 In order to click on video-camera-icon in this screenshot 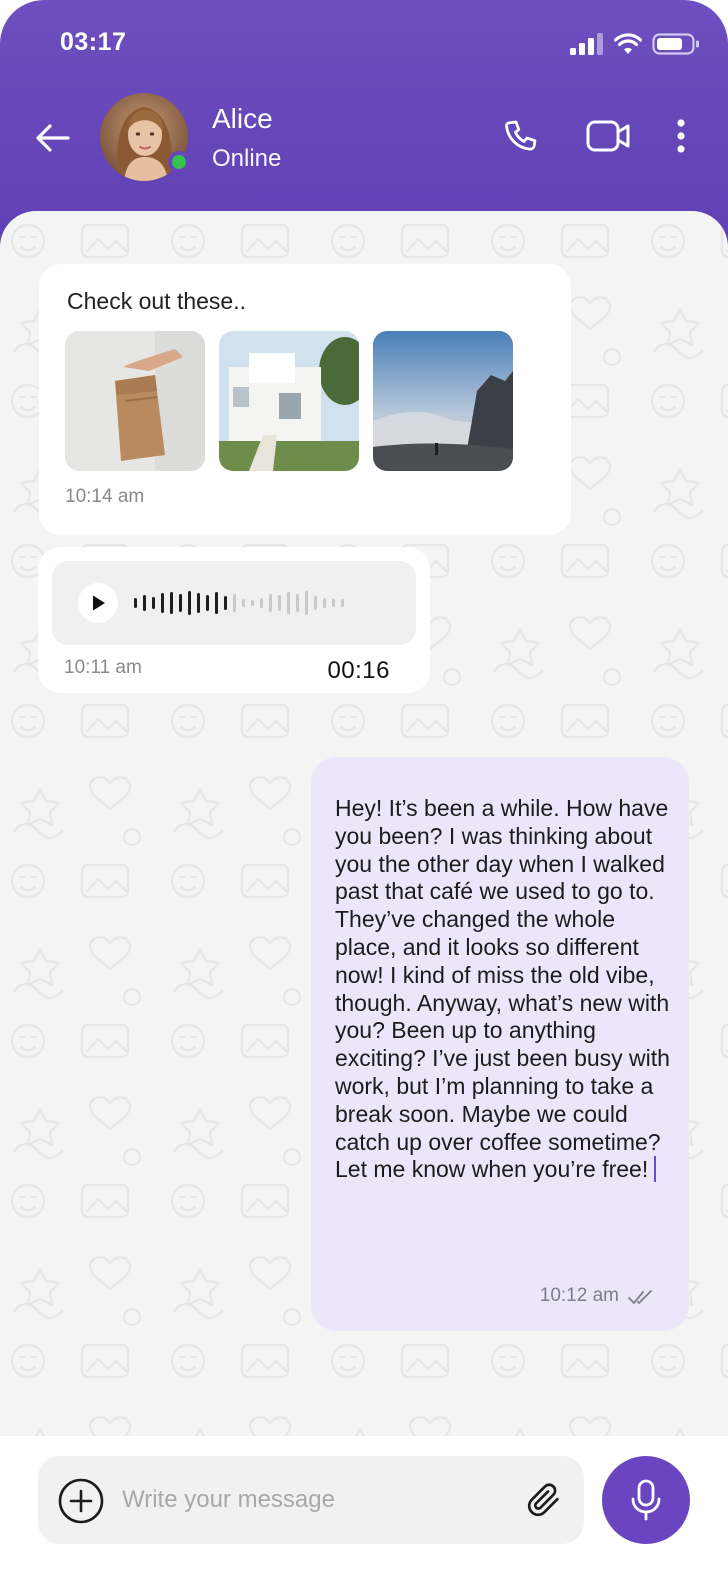, I will do `click(608, 136)`.